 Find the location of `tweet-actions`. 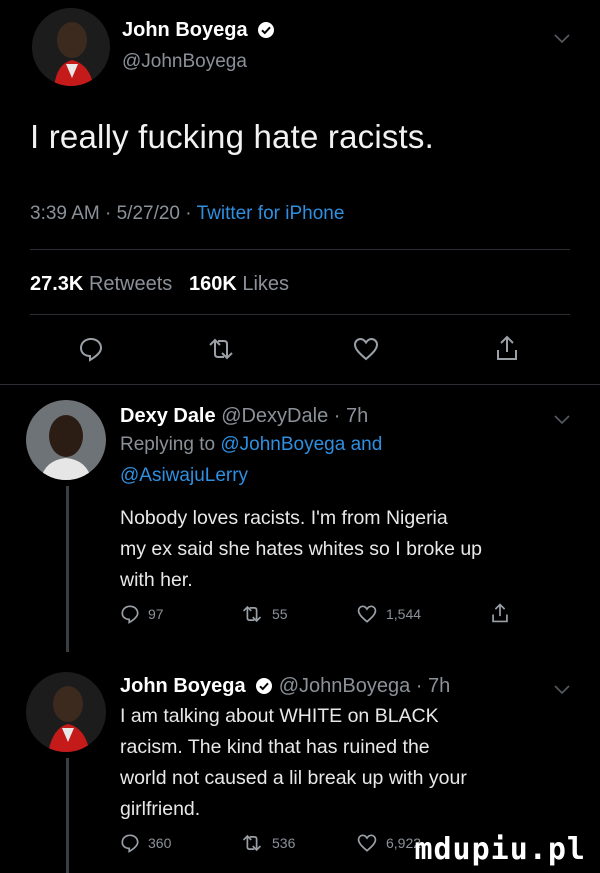

tweet-actions is located at coordinates (300, 354).